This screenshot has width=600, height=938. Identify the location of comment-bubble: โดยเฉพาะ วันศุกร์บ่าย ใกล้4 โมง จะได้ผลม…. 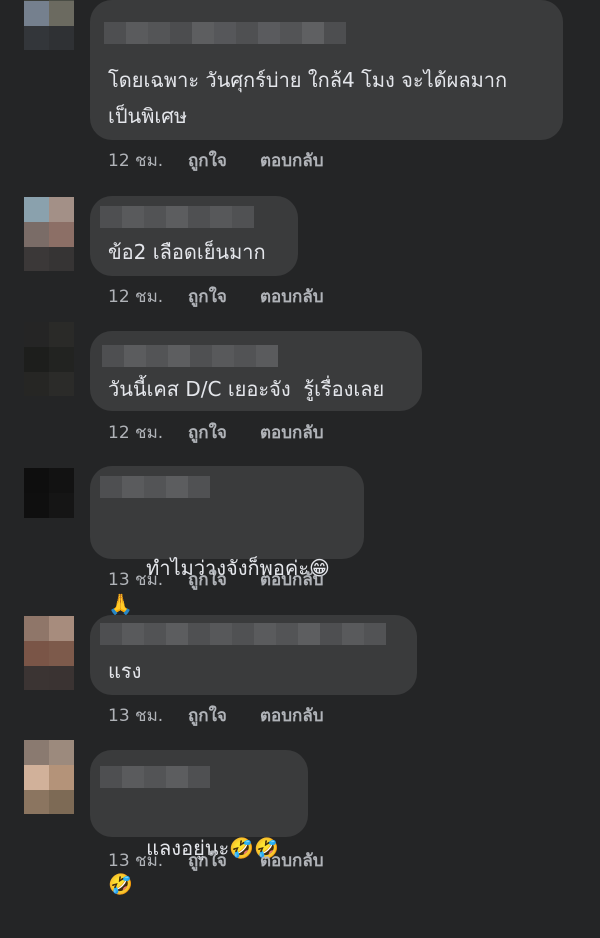
(326, 70).